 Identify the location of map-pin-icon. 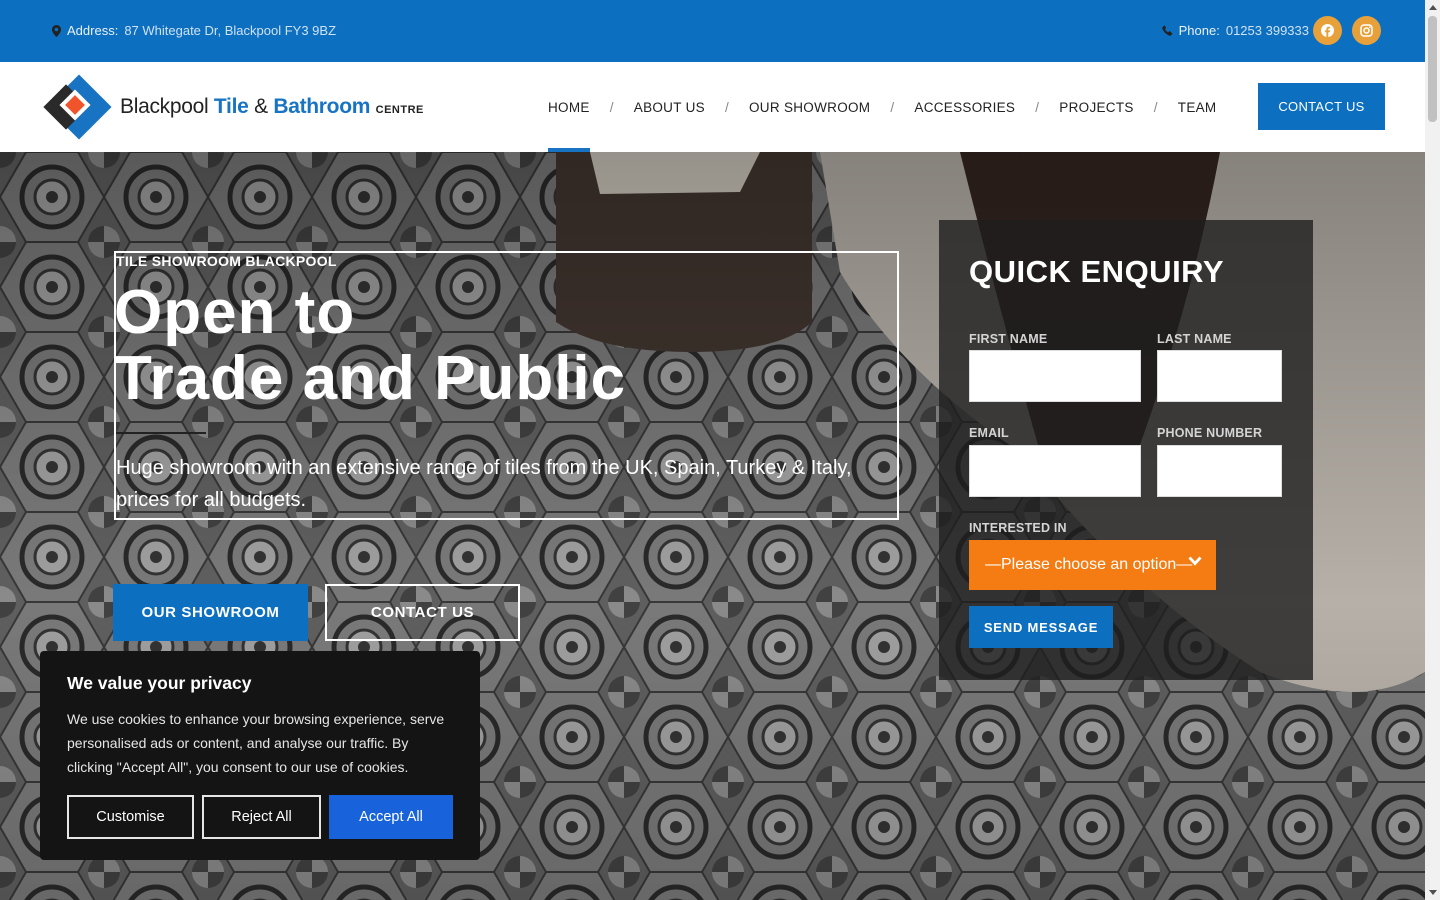
(56, 30).